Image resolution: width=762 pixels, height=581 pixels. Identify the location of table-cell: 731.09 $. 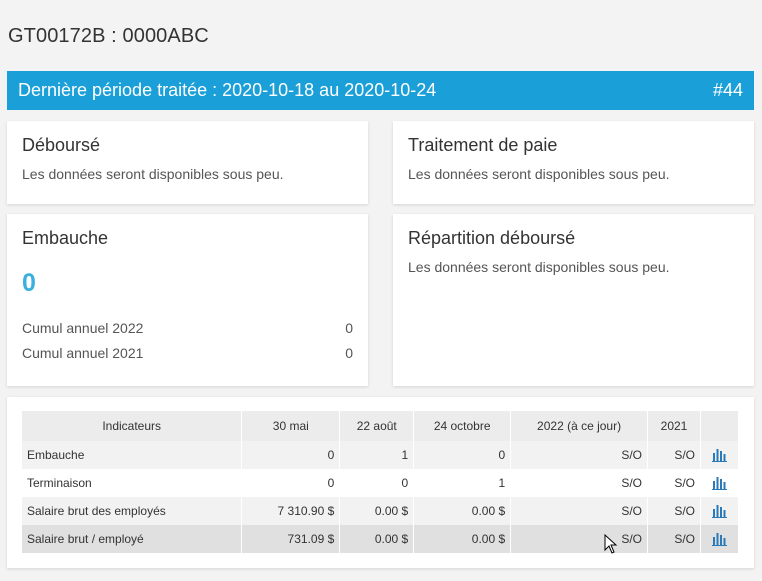
(291, 539).